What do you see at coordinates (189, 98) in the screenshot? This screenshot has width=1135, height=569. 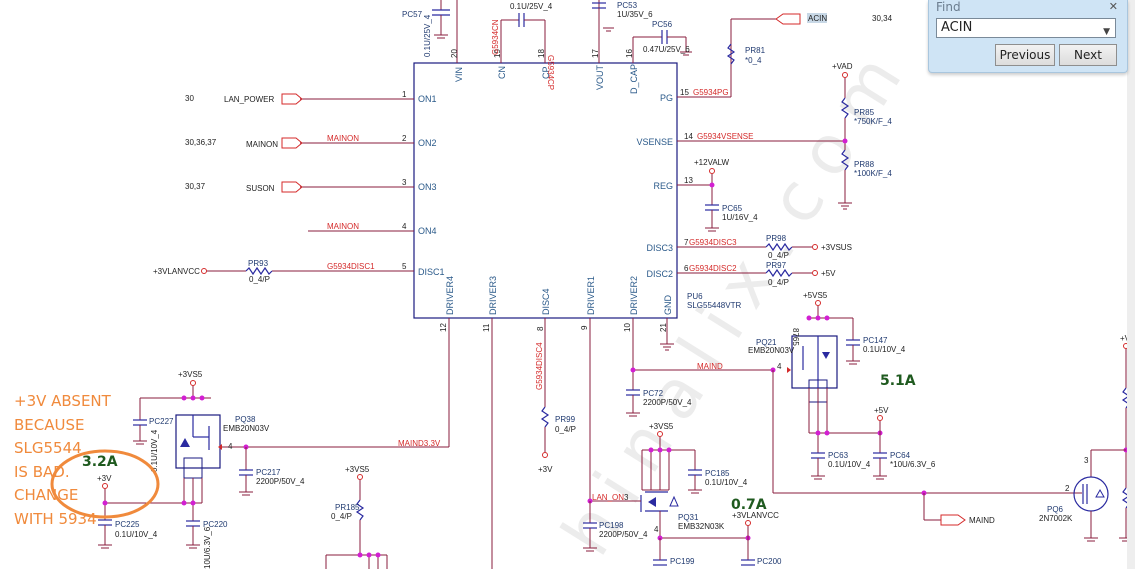 I see `page-ref: 30` at bounding box center [189, 98].